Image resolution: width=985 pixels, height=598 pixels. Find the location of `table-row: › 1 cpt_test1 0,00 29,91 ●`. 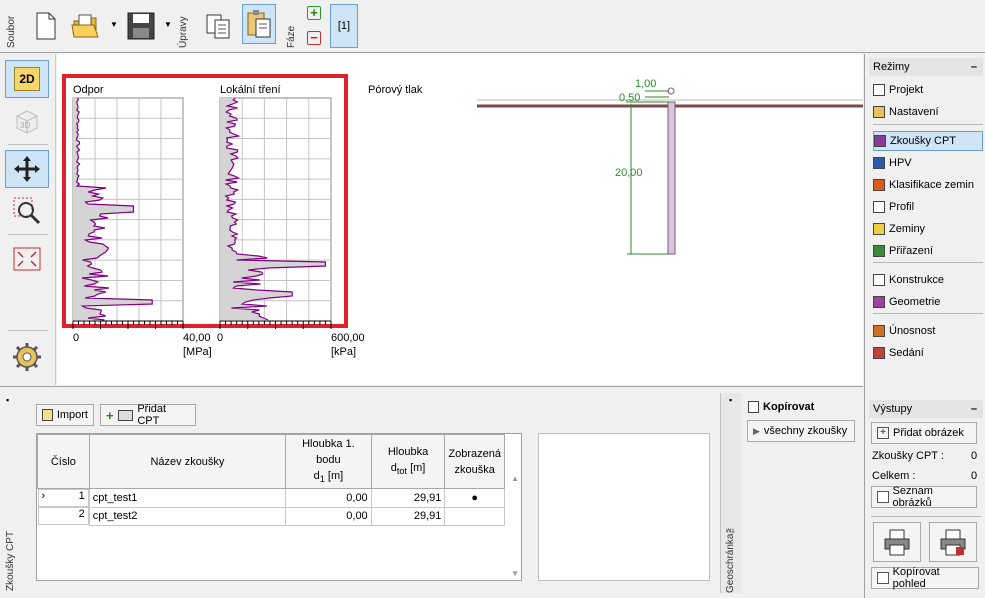

table-row: › 1 cpt_test1 0,00 29,91 ● is located at coordinates (271, 498).